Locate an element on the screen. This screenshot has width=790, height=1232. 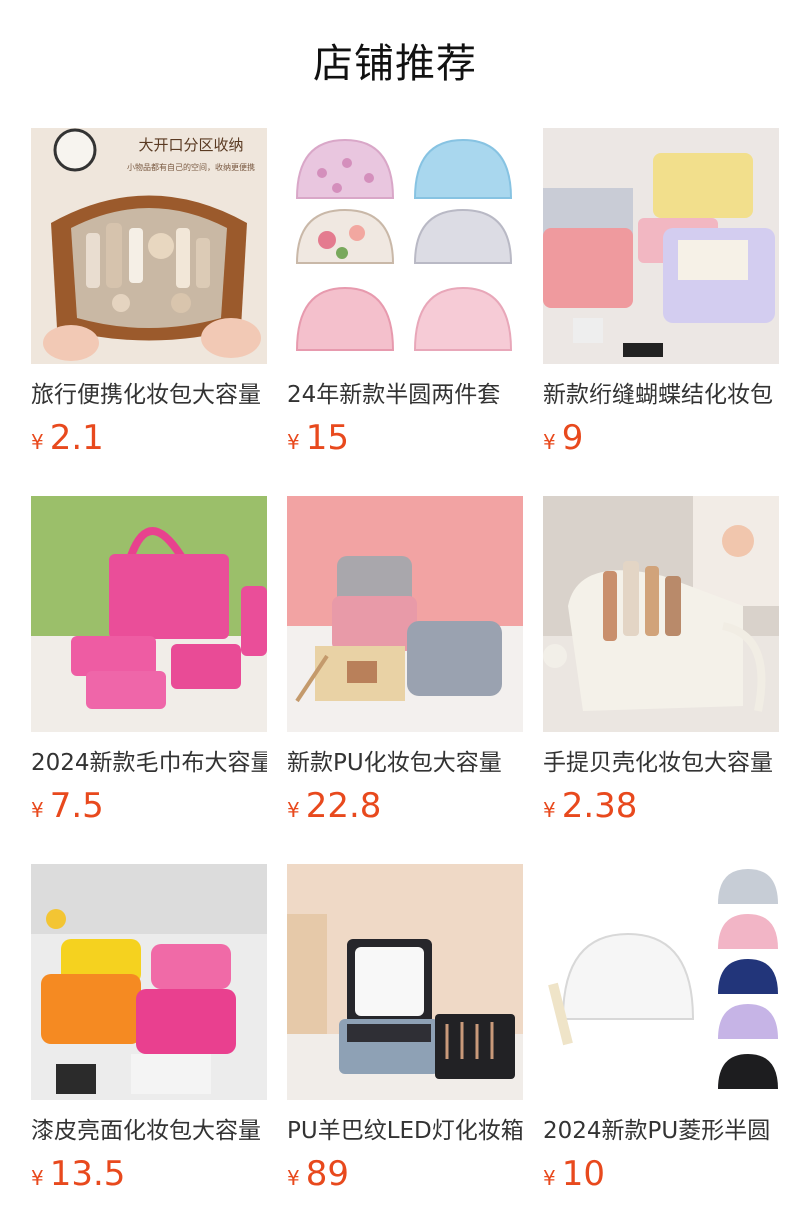
product-card: 新款绗缝蝴蝶结化妆包 ¥9 is located at coordinates (661, 312).